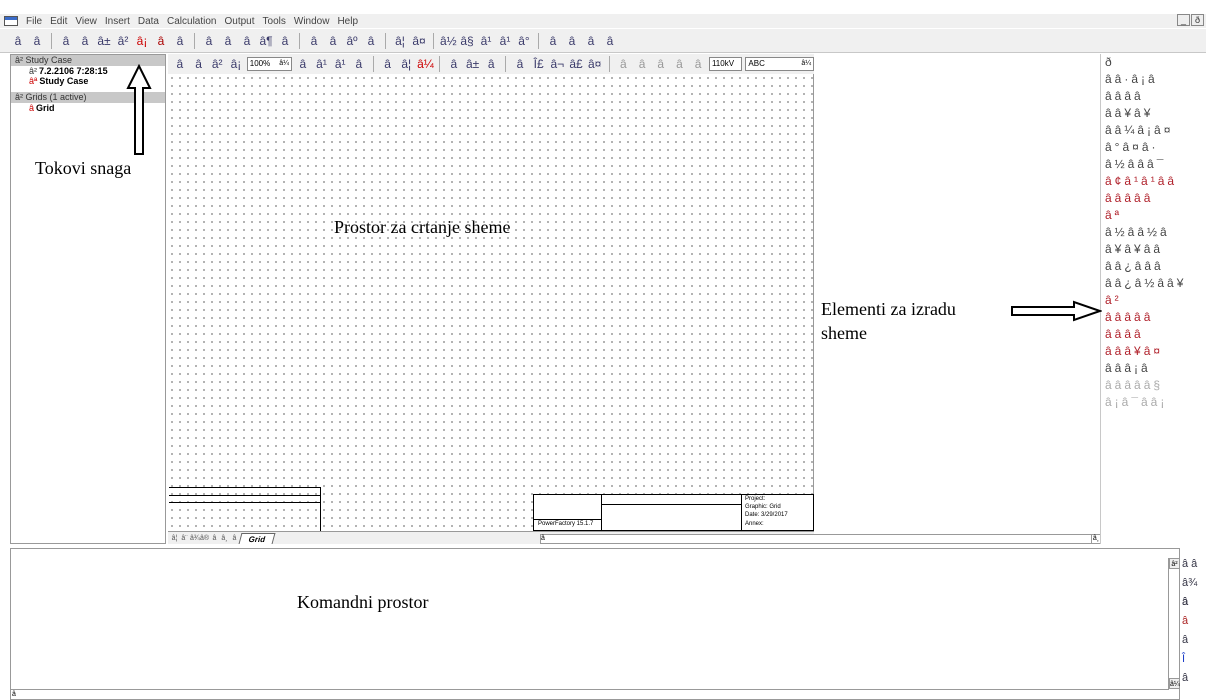 The width and height of the screenshot is (1206, 700). I want to click on cut-icon: â, so click(661, 64).